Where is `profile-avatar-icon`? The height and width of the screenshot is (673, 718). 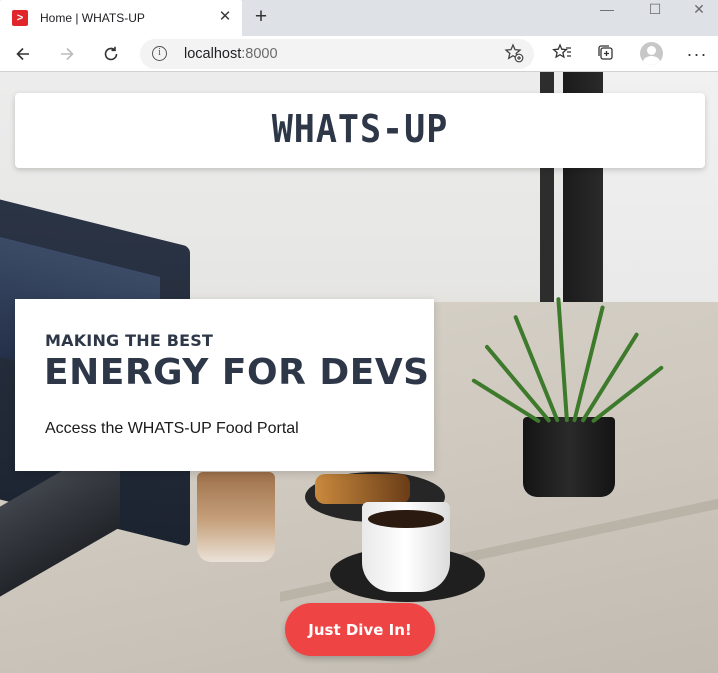
profile-avatar-icon is located at coordinates (651, 53).